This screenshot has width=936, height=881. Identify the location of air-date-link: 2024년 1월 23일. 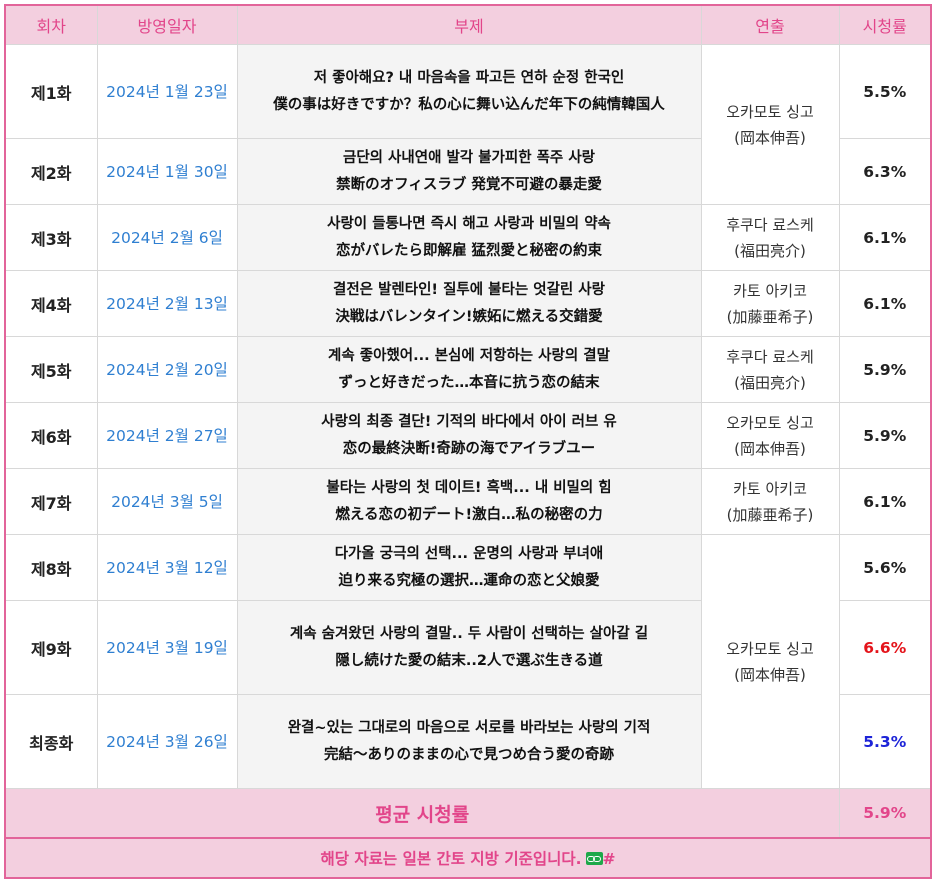
(167, 92).